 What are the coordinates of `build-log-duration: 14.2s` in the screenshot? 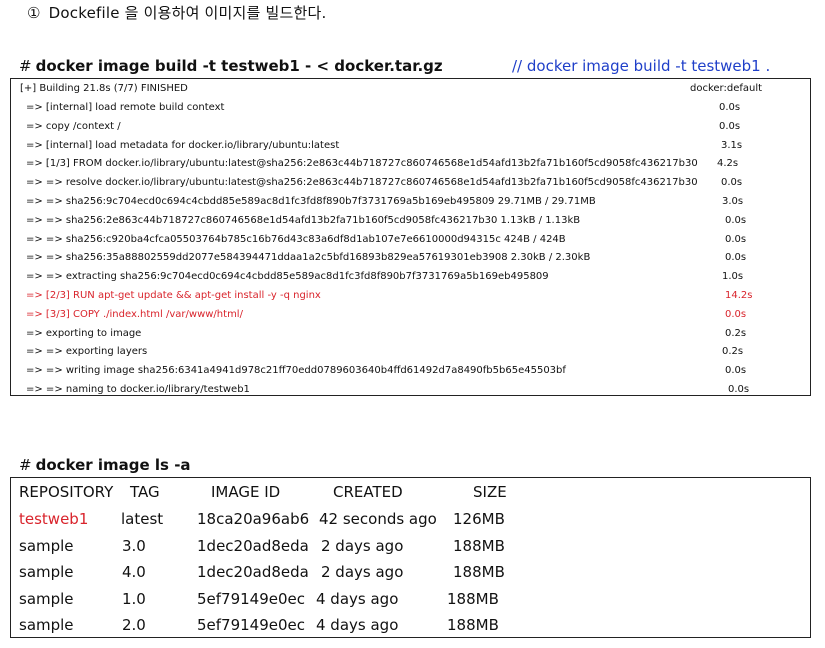 It's located at (739, 295).